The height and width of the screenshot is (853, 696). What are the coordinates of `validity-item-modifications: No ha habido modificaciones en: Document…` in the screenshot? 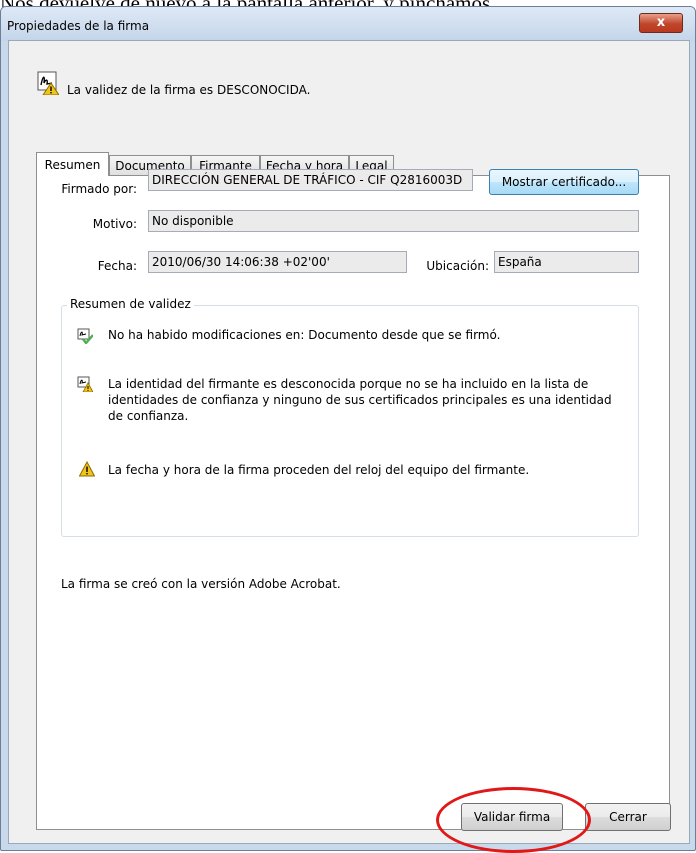 It's located at (304, 335).